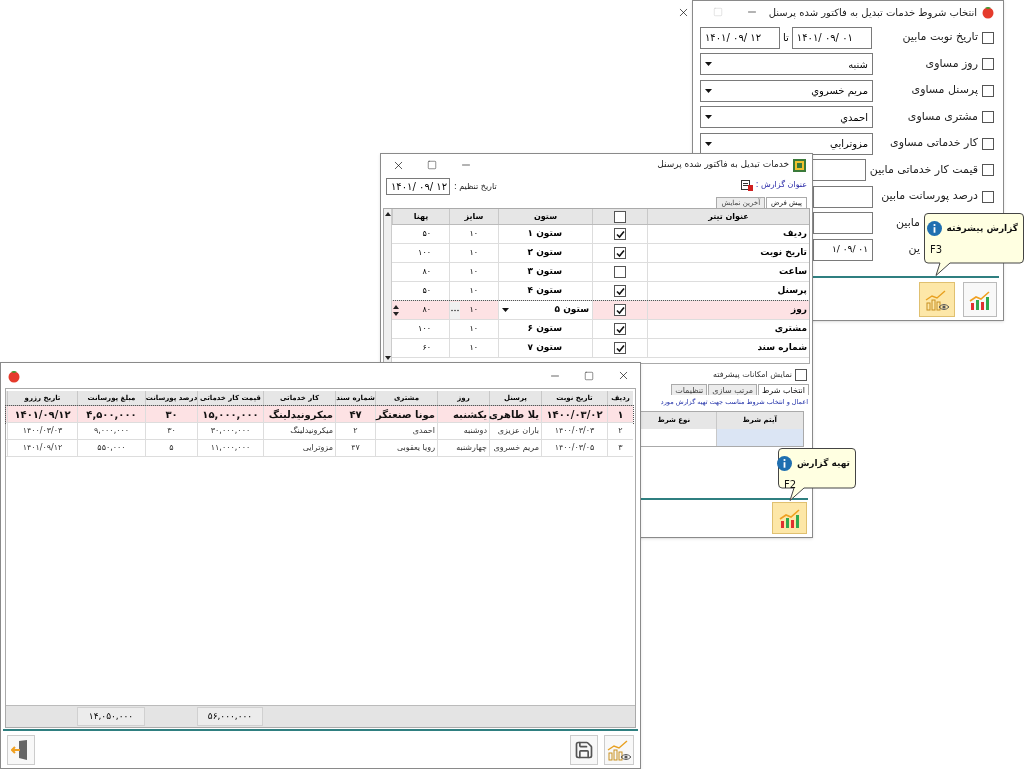  Describe the element at coordinates (14, 375) in the screenshot. I see `tomato-icon` at that location.